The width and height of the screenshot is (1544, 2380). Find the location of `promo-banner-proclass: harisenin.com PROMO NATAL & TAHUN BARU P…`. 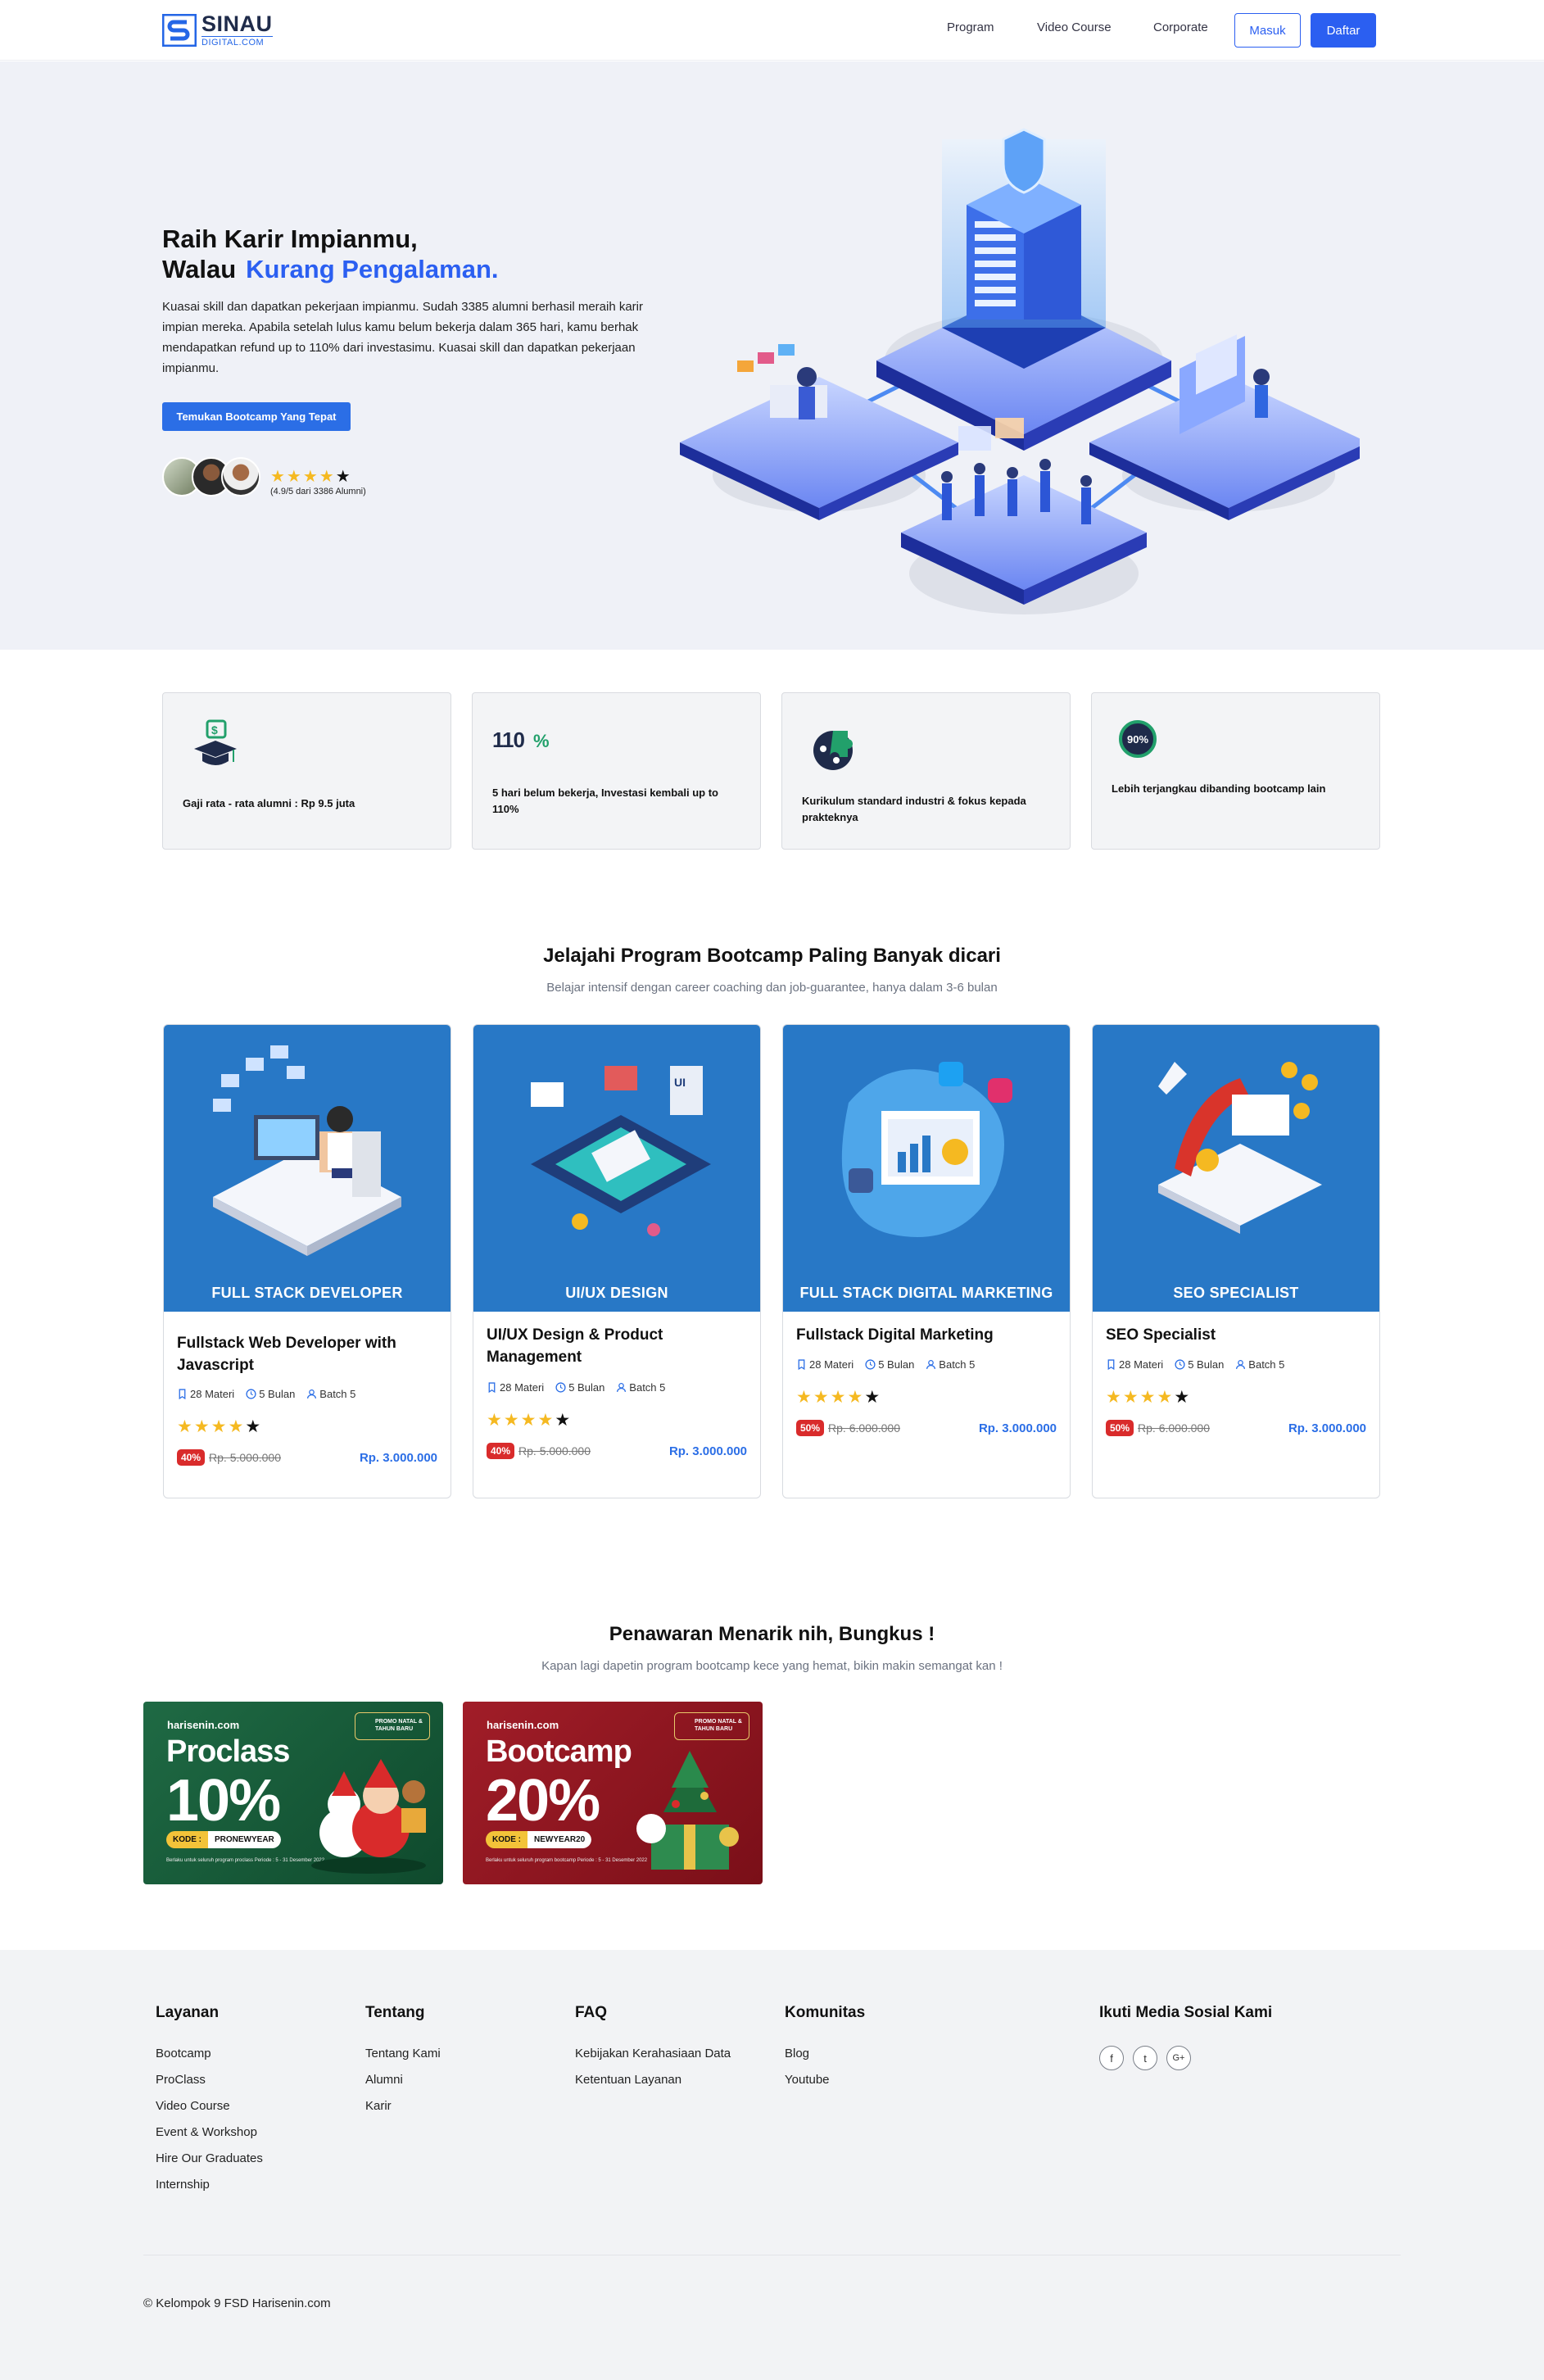

promo-banner-proclass: harisenin.com PROMO NATAL & TAHUN BARU P… is located at coordinates (293, 1793).